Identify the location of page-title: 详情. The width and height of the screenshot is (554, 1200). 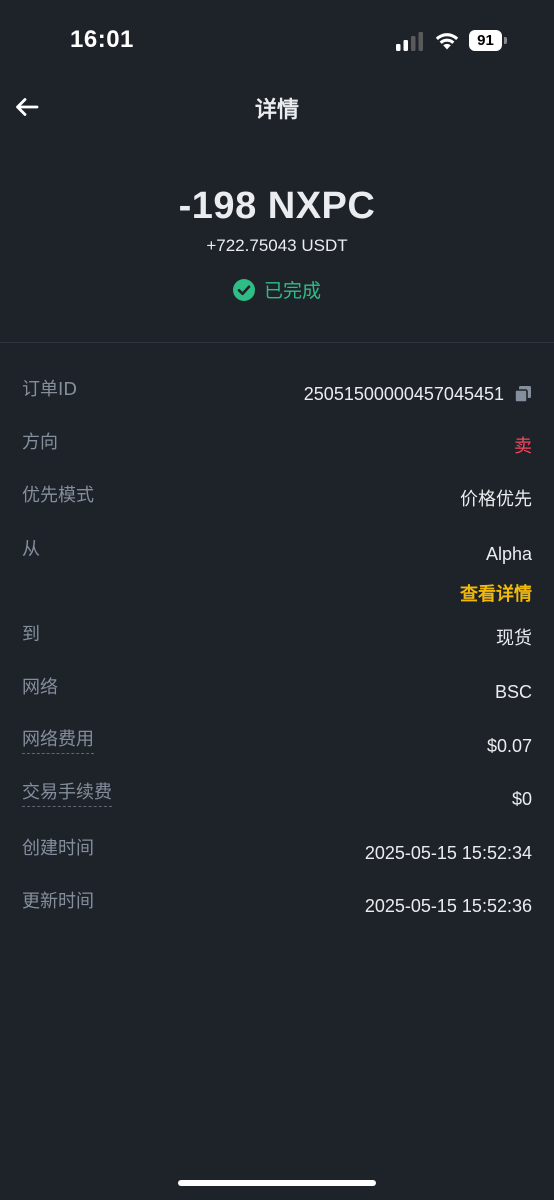
(276, 110).